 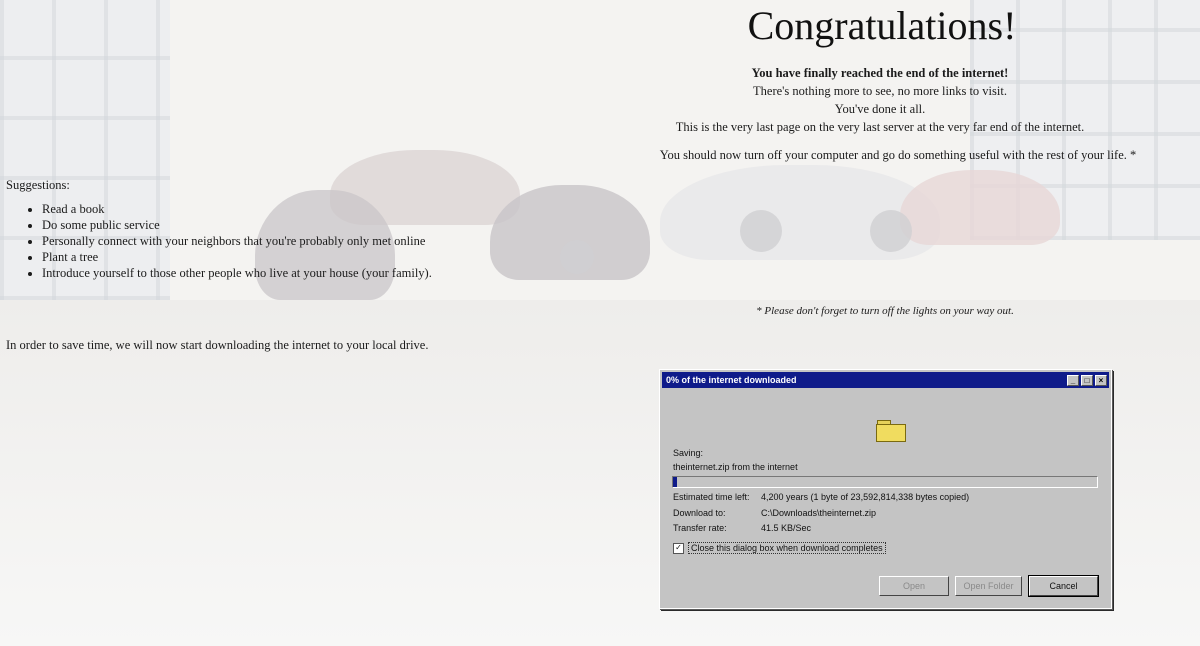 What do you see at coordinates (678, 548) in the screenshot?
I see `checkbox-box: ✓` at bounding box center [678, 548].